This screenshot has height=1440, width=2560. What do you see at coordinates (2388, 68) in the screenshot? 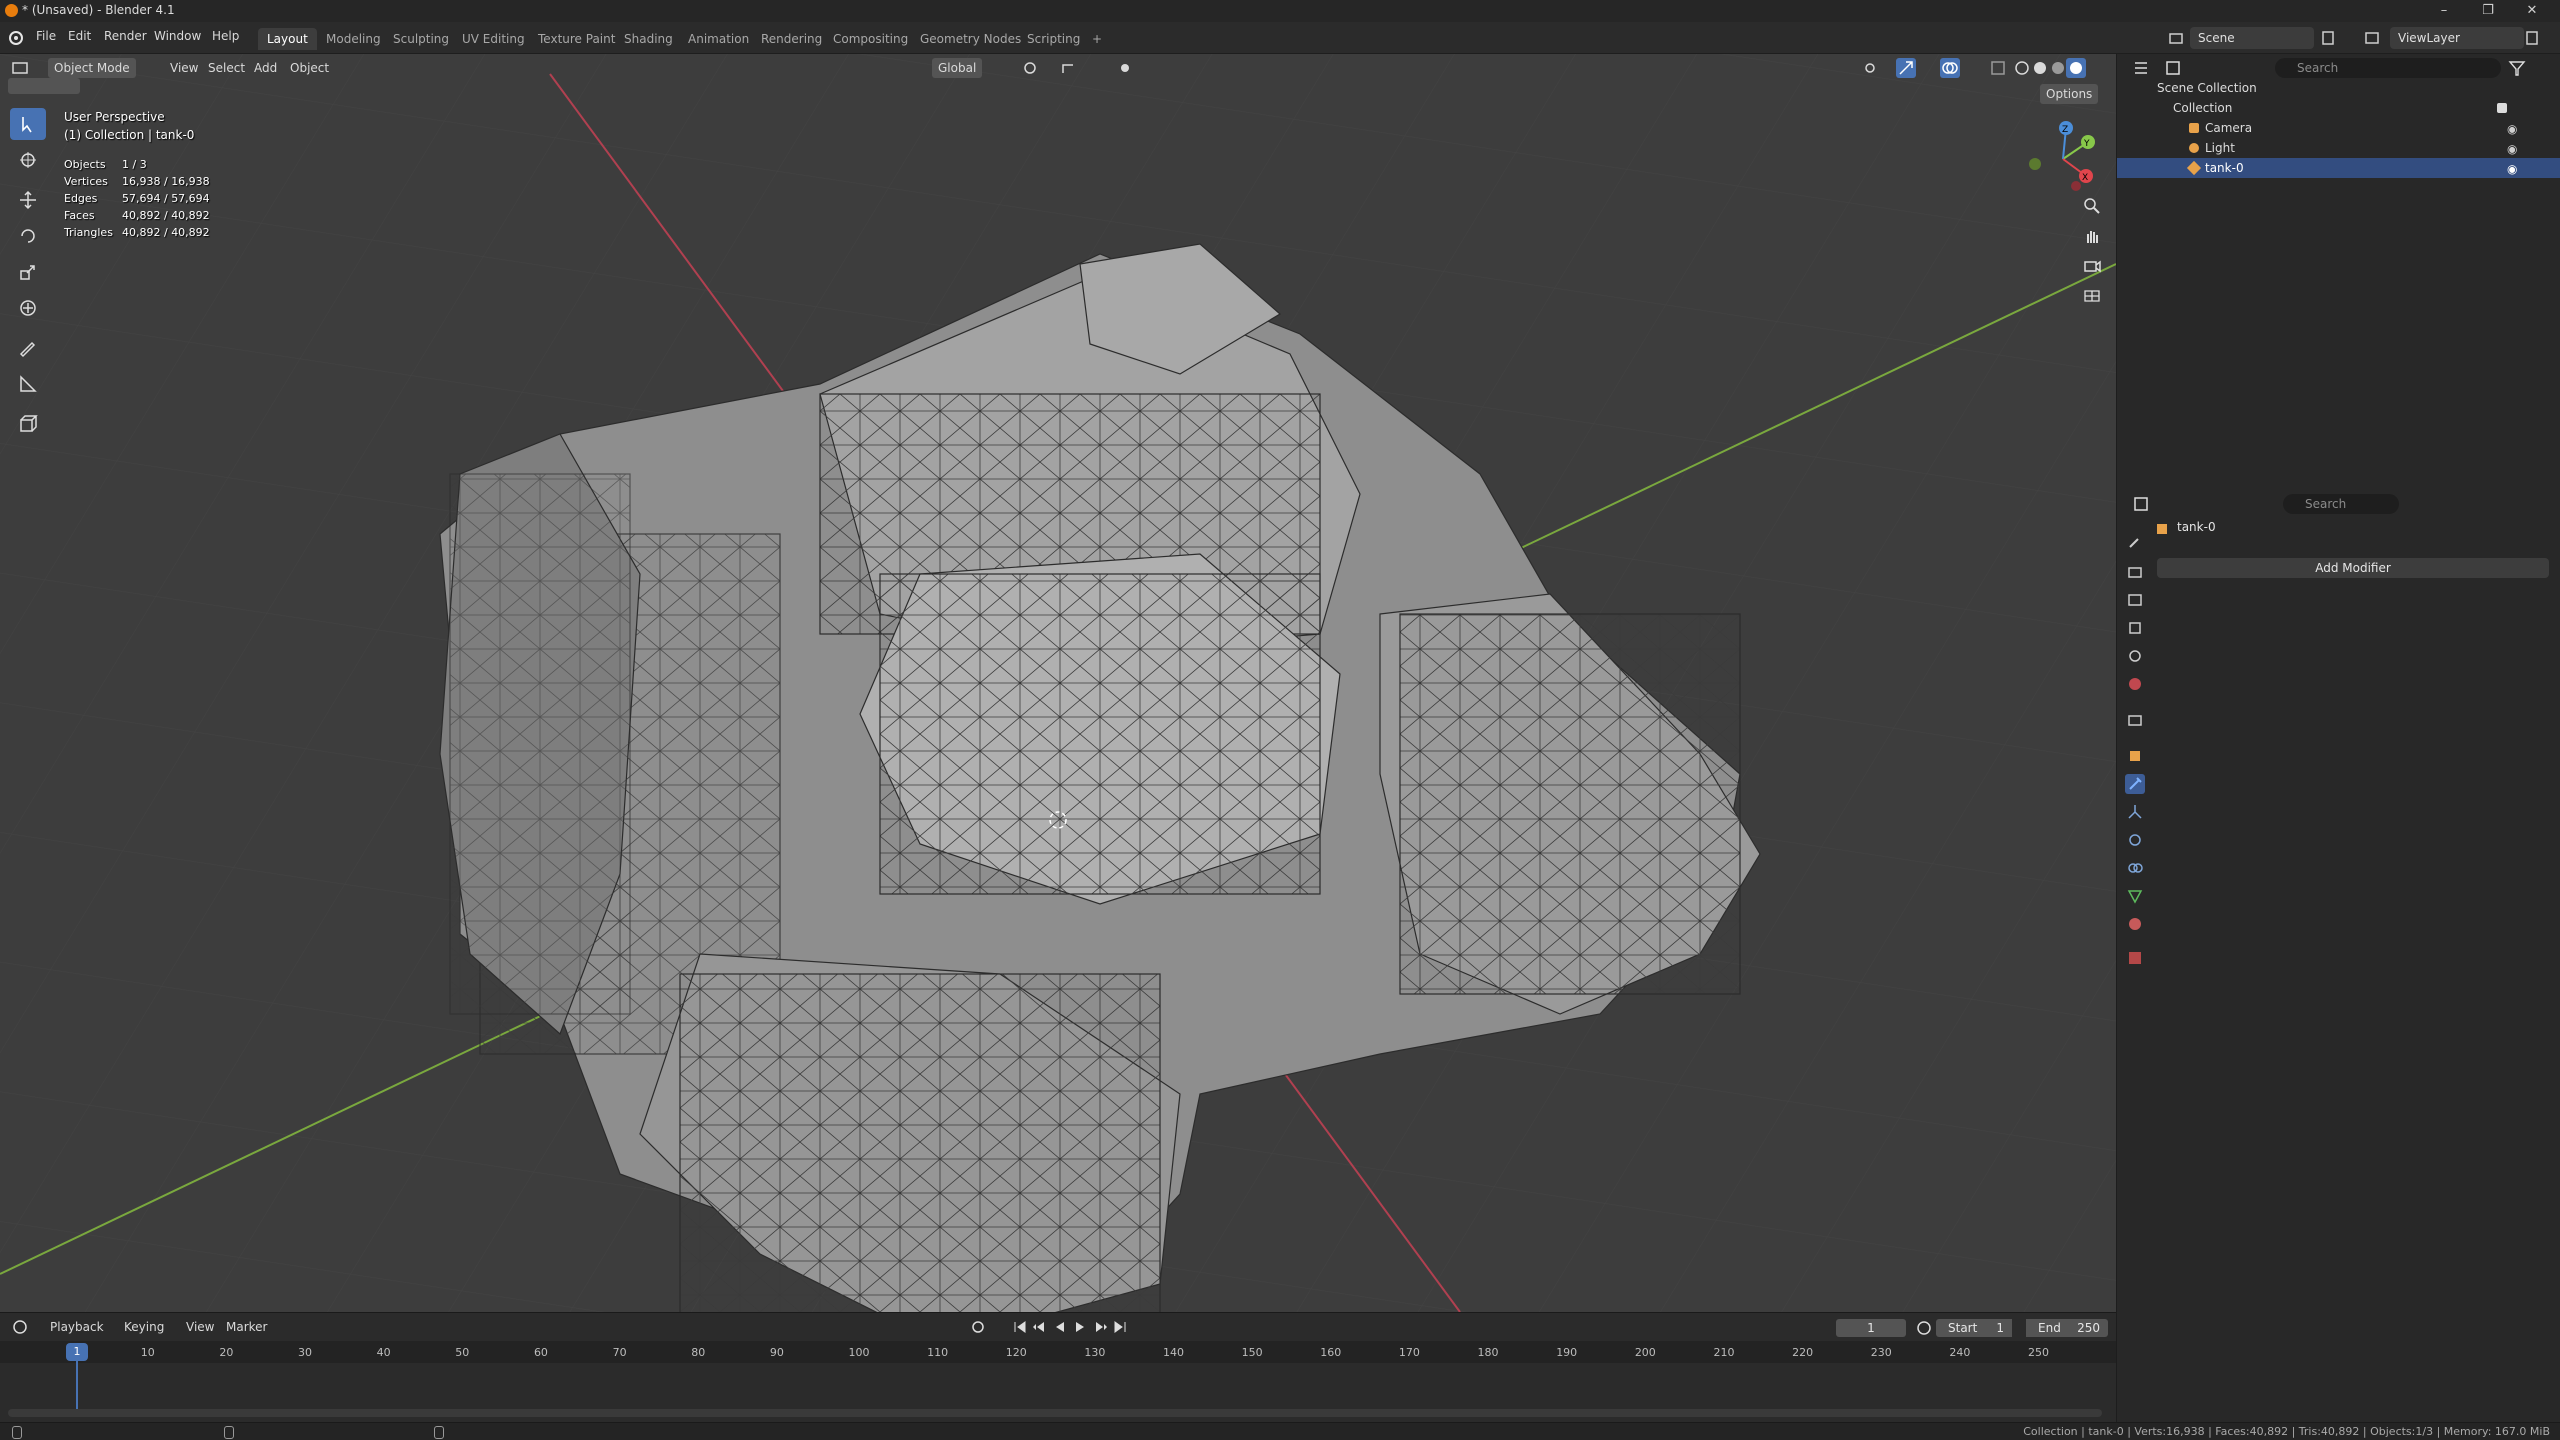
I see `outliner-search-input: Search` at bounding box center [2388, 68].